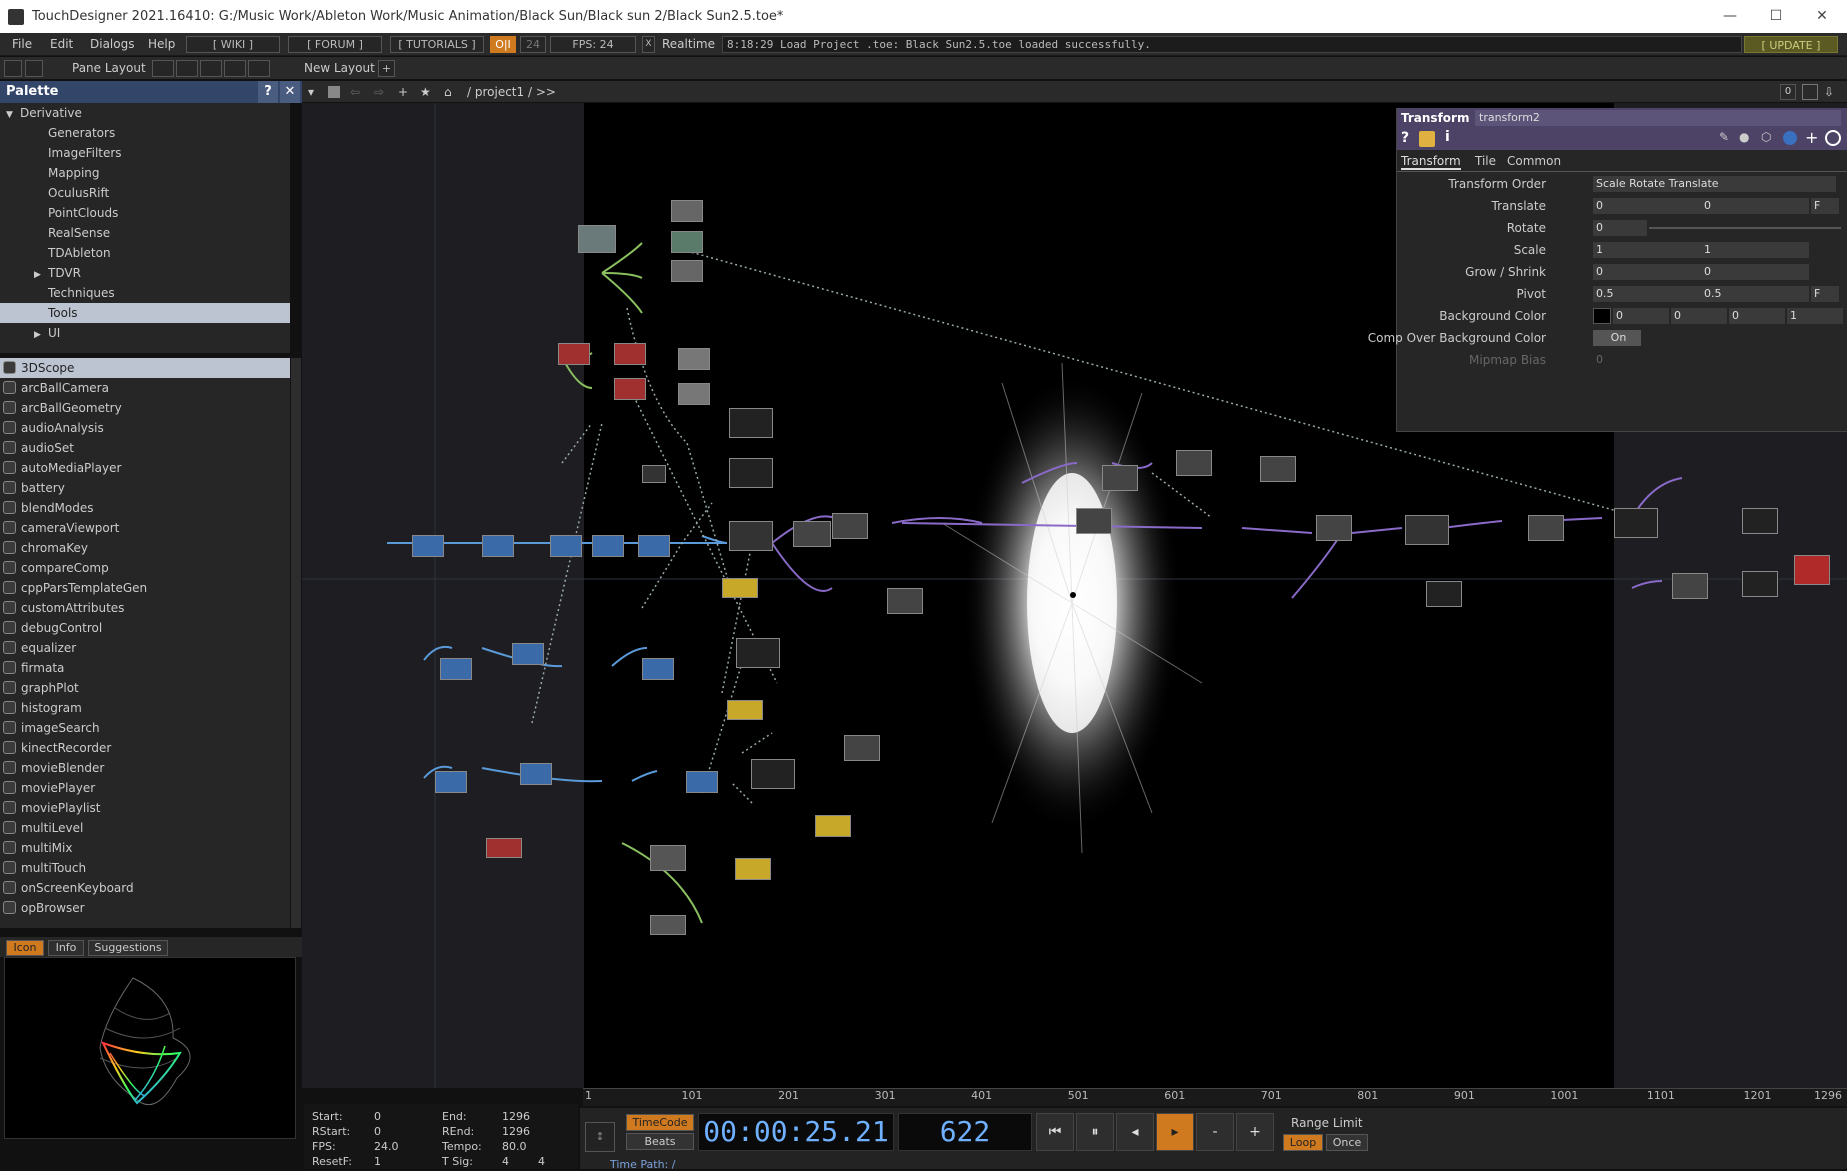  Describe the element at coordinates (145, 253) in the screenshot. I see `tree-item-tdableton: TDAbleton` at that location.